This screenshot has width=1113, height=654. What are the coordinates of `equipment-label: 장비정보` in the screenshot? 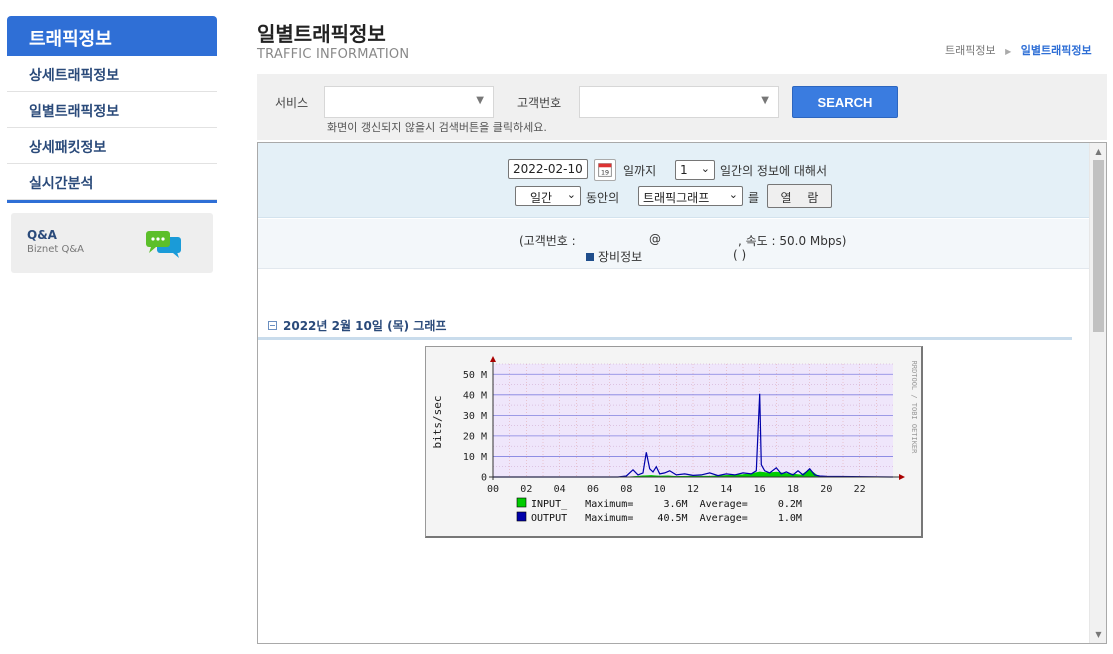 It's located at (620, 257).